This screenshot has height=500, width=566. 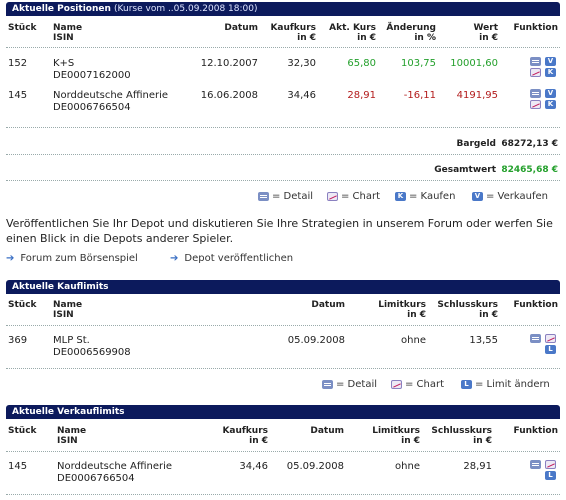 What do you see at coordinates (283, 154) in the screenshot?
I see `bargeld-divider` at bounding box center [283, 154].